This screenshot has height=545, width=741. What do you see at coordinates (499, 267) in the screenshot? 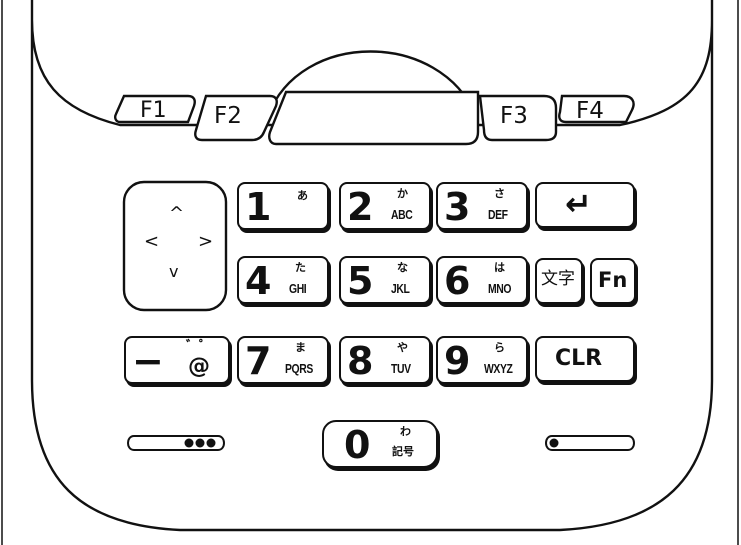
I see `key-6-kana: は` at bounding box center [499, 267].